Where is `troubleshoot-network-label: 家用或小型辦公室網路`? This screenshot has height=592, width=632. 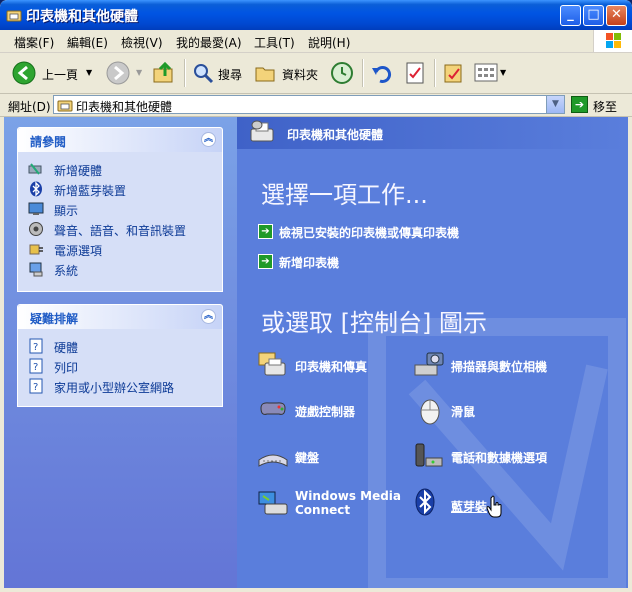 troubleshoot-network-label: 家用或小型辦公室網路 is located at coordinates (114, 388).